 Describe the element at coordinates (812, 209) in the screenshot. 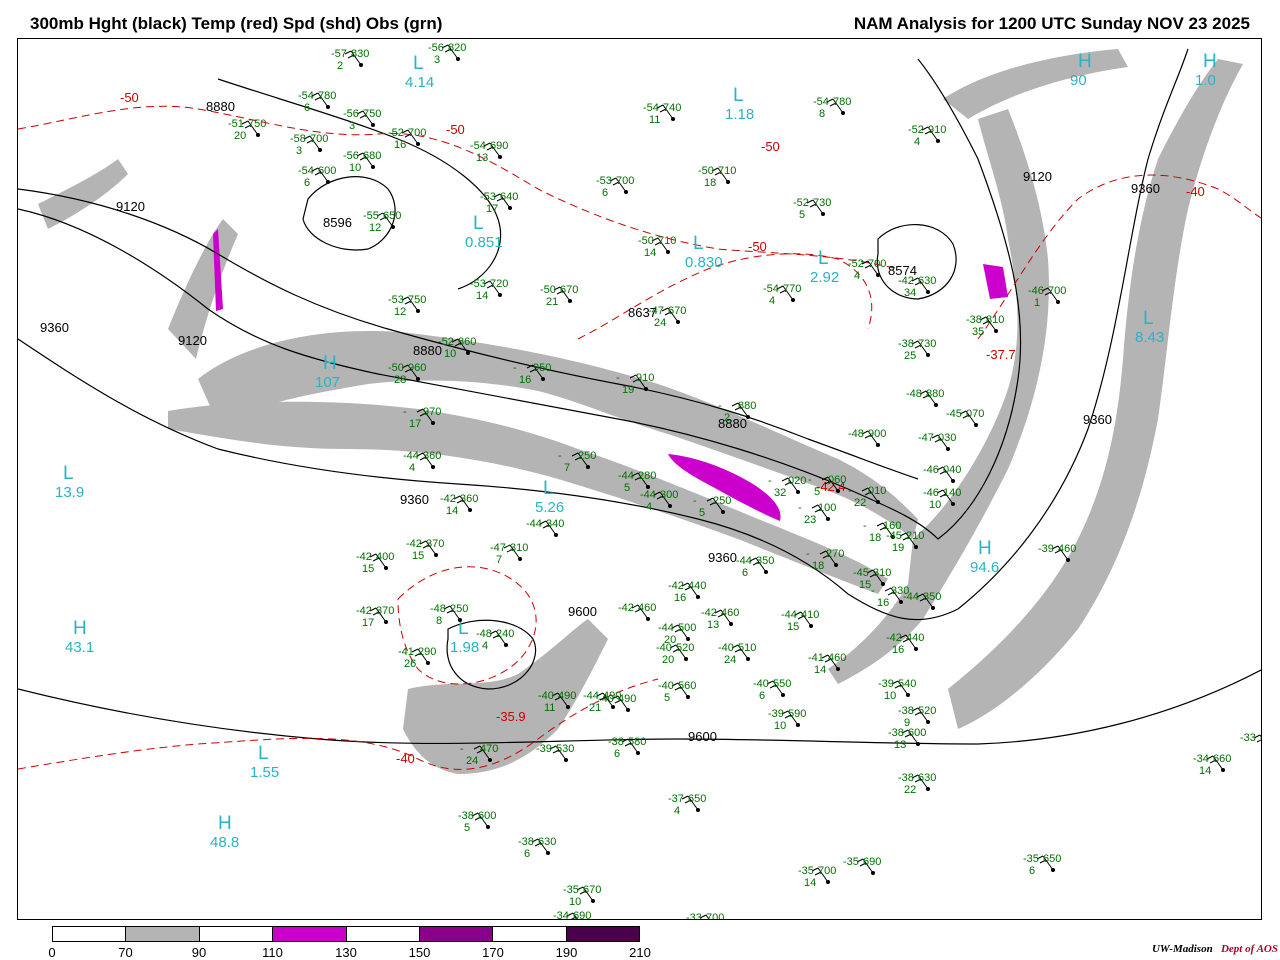

I see `station-obs: -52 730 5` at that location.